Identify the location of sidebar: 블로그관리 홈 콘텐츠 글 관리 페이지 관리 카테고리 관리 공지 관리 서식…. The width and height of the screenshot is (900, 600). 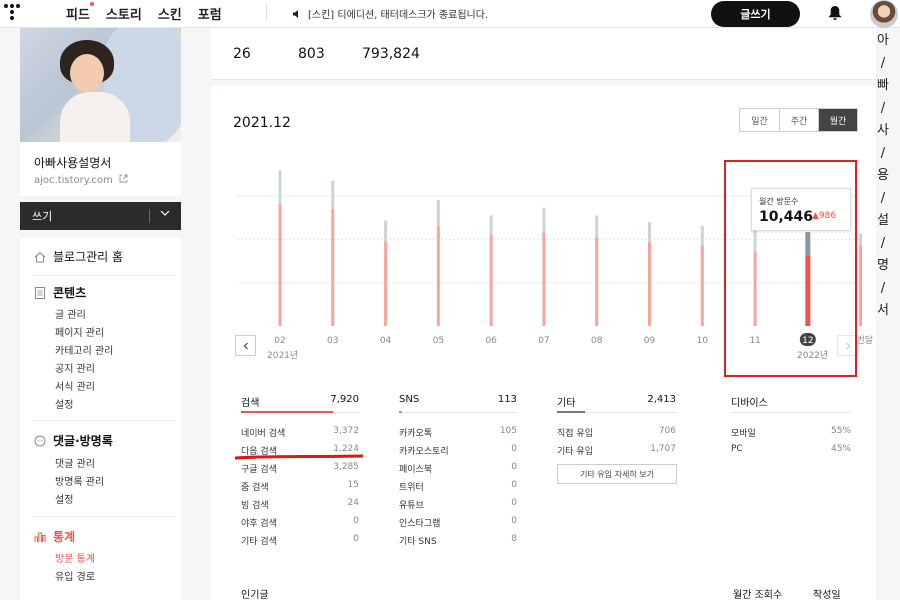
(100, 419).